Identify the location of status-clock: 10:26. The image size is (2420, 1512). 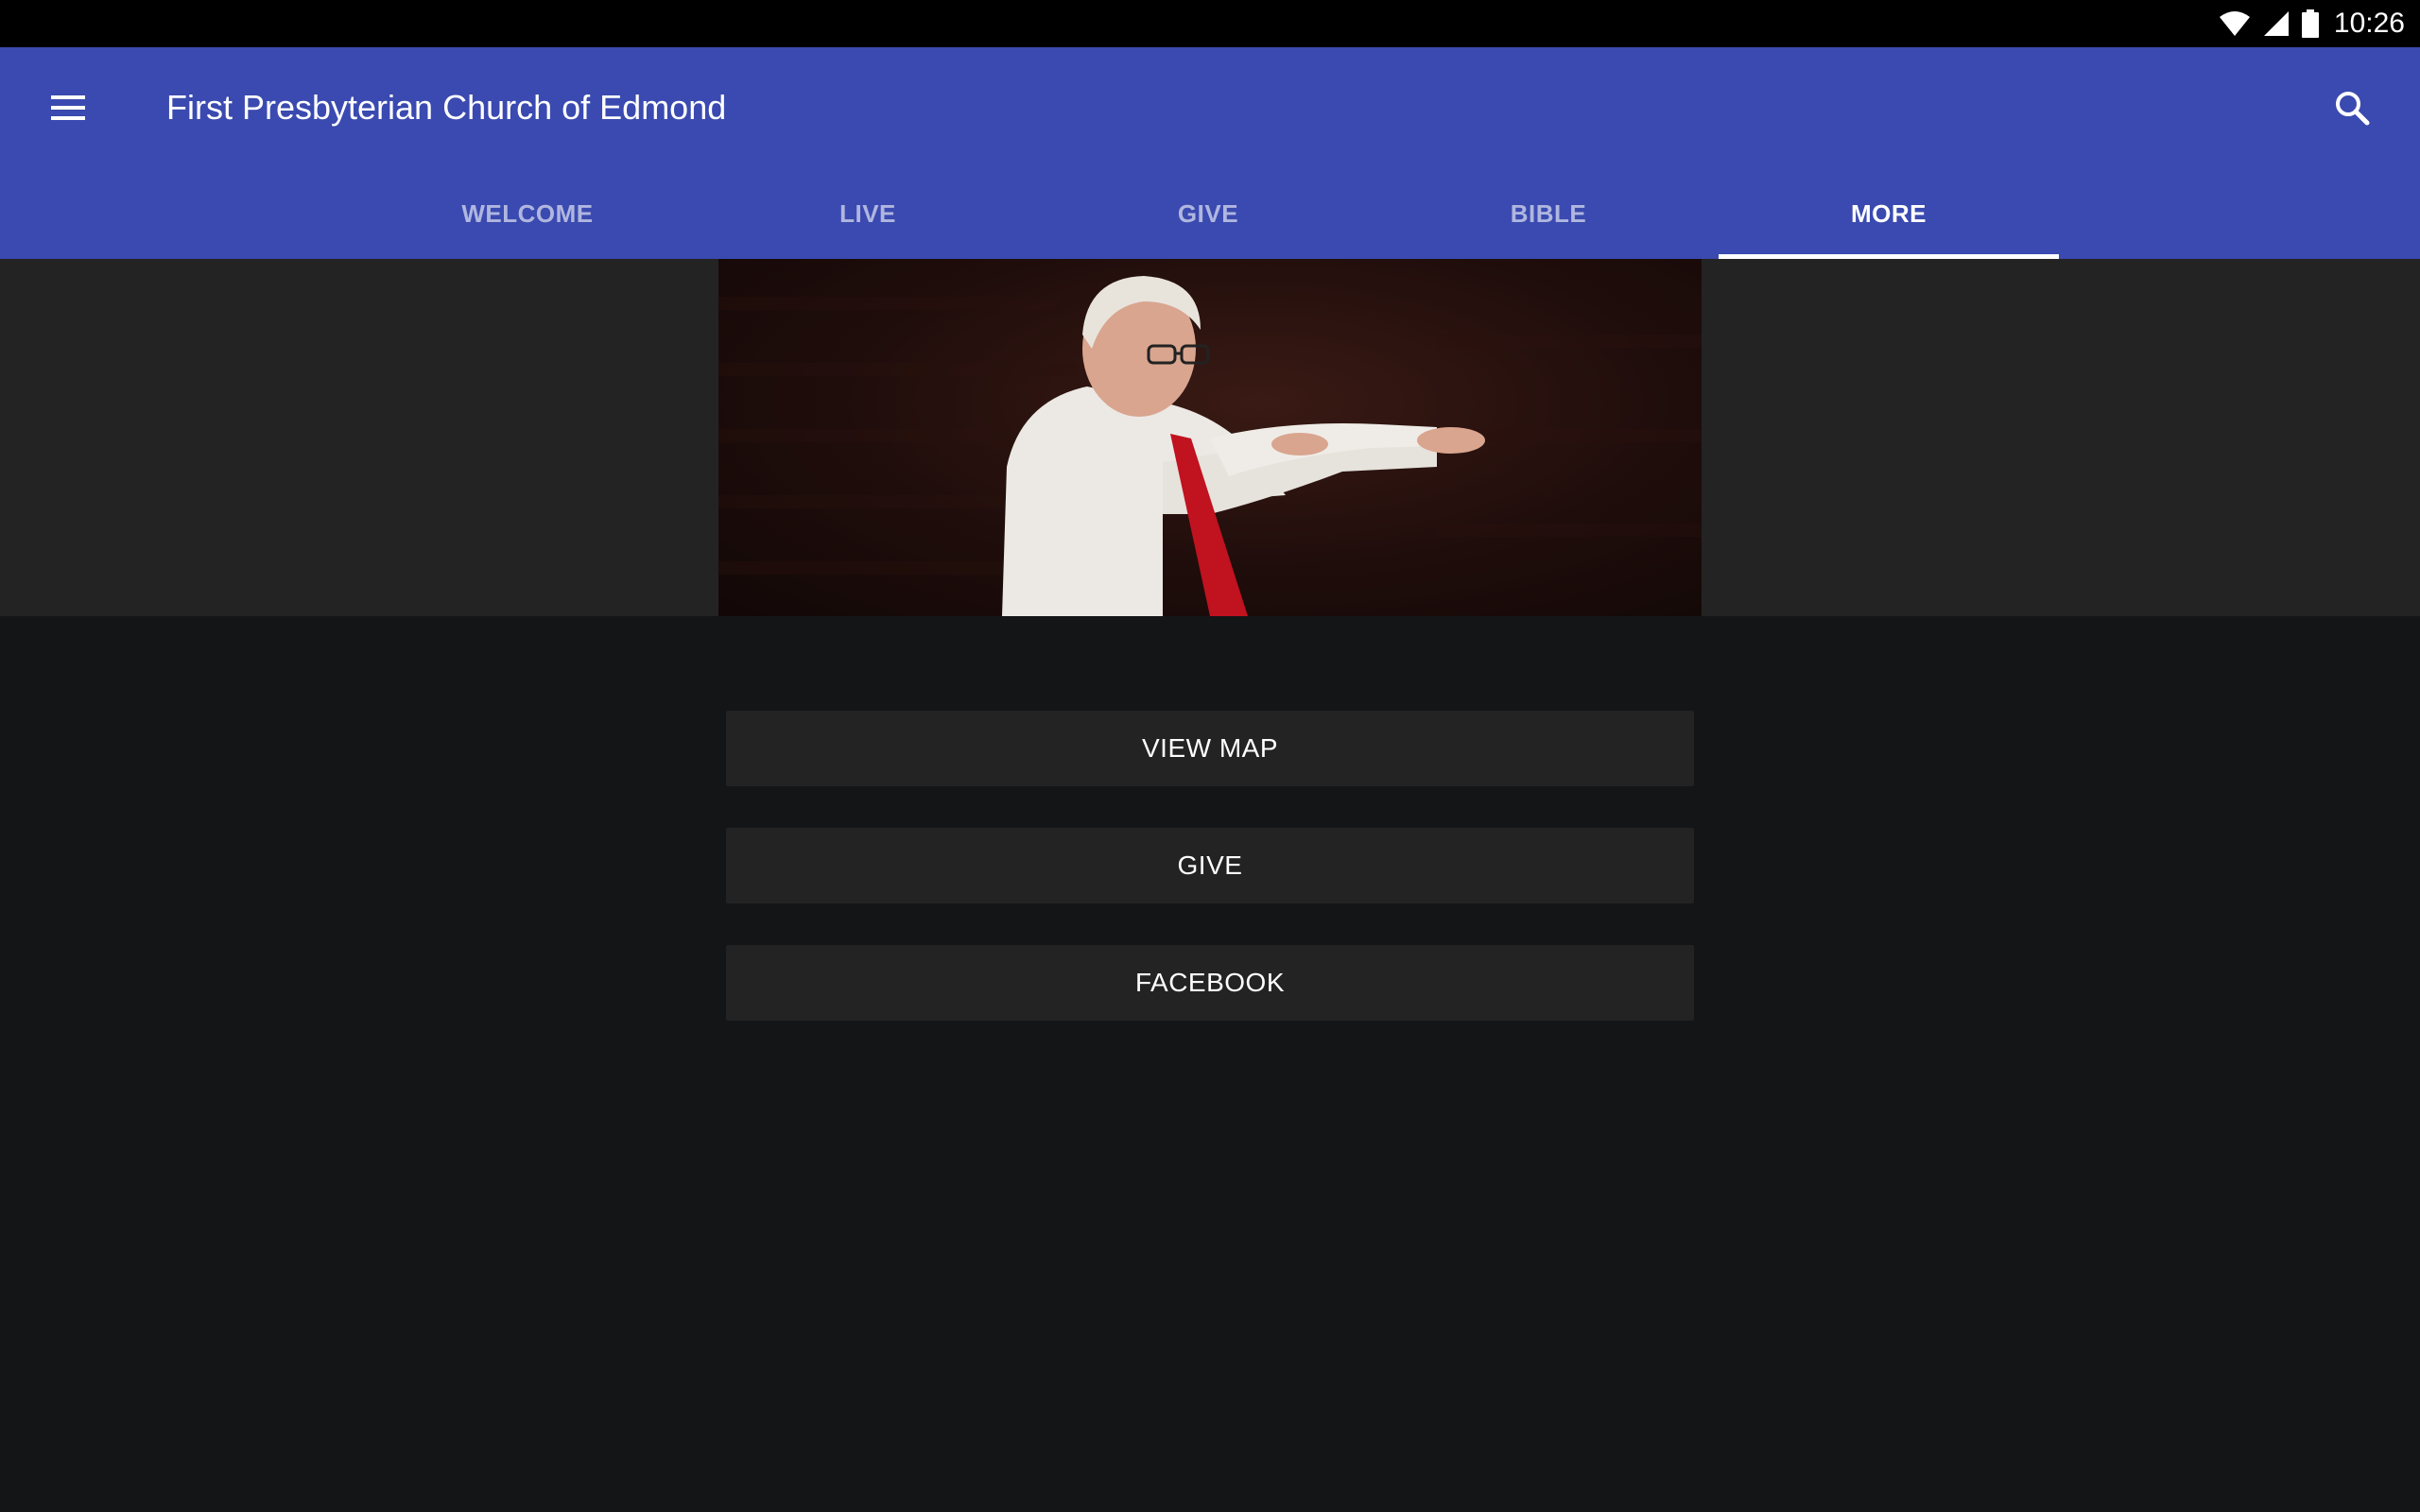
(2369, 23).